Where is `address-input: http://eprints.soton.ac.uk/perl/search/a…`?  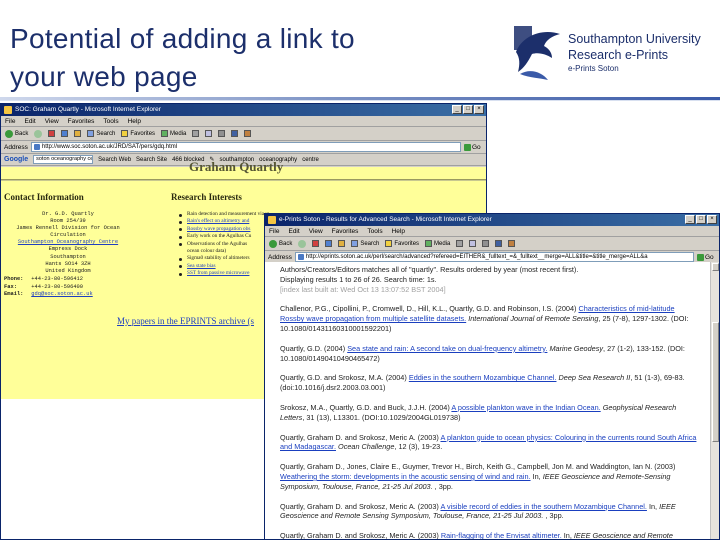
address-input: http://eprints.soton.ac.uk/perl/search/a… is located at coordinates (494, 257).